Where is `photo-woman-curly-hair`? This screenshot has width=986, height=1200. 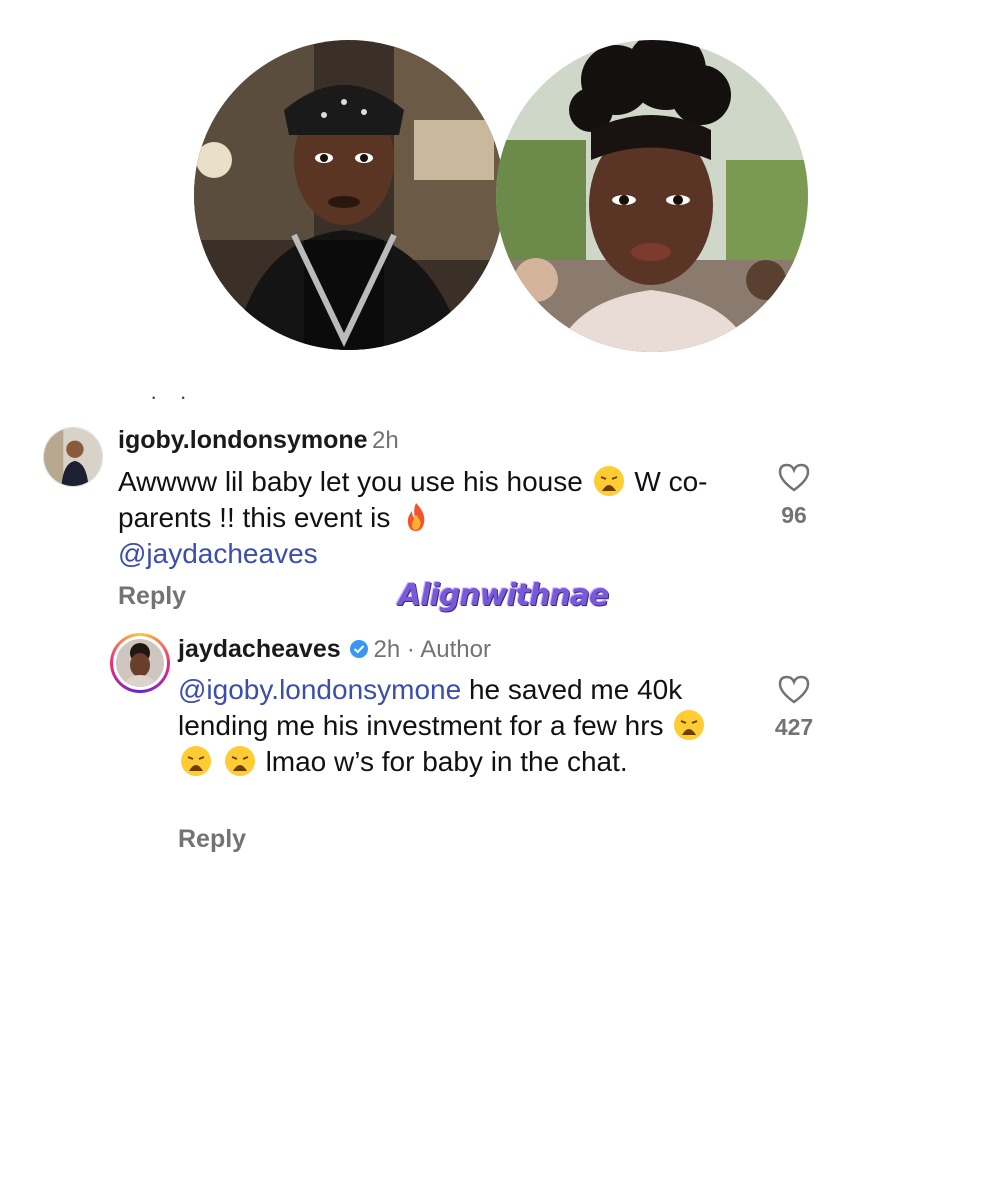 photo-woman-curly-hair is located at coordinates (652, 196).